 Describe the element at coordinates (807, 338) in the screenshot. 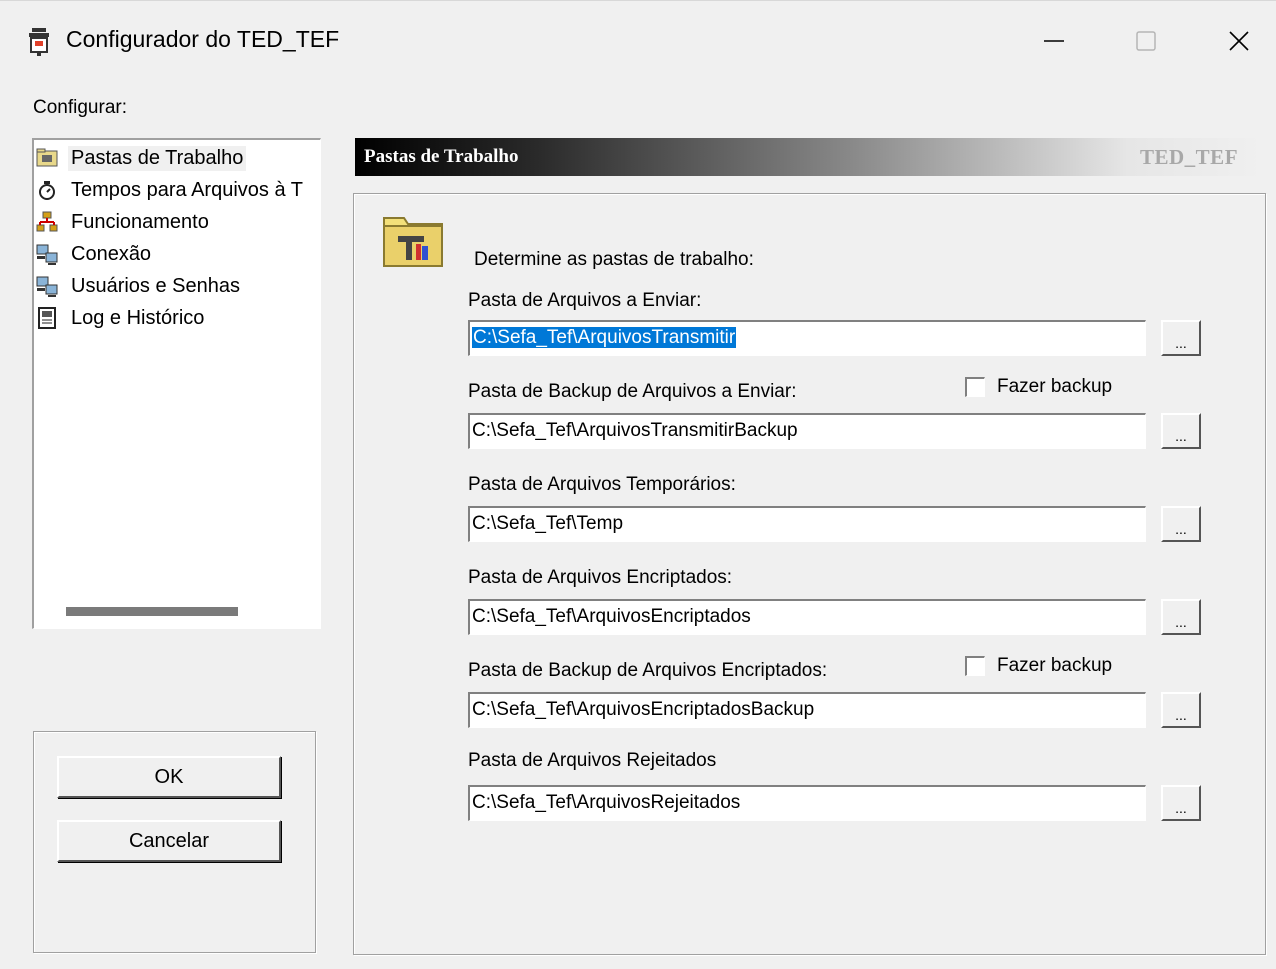

I see `pasta-enviar-input: C:\Sefa_Tef\ArquivosTransmitir` at that location.